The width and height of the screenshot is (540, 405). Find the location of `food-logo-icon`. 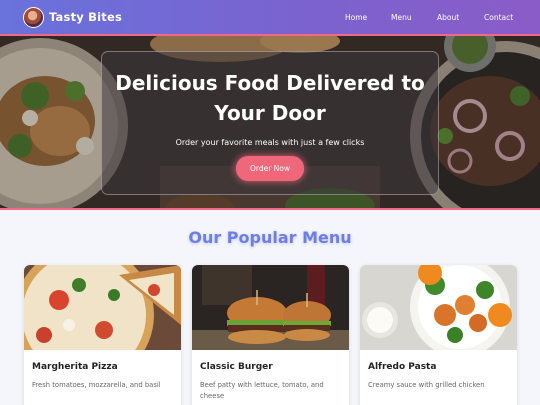

food-logo-icon is located at coordinates (33, 17).